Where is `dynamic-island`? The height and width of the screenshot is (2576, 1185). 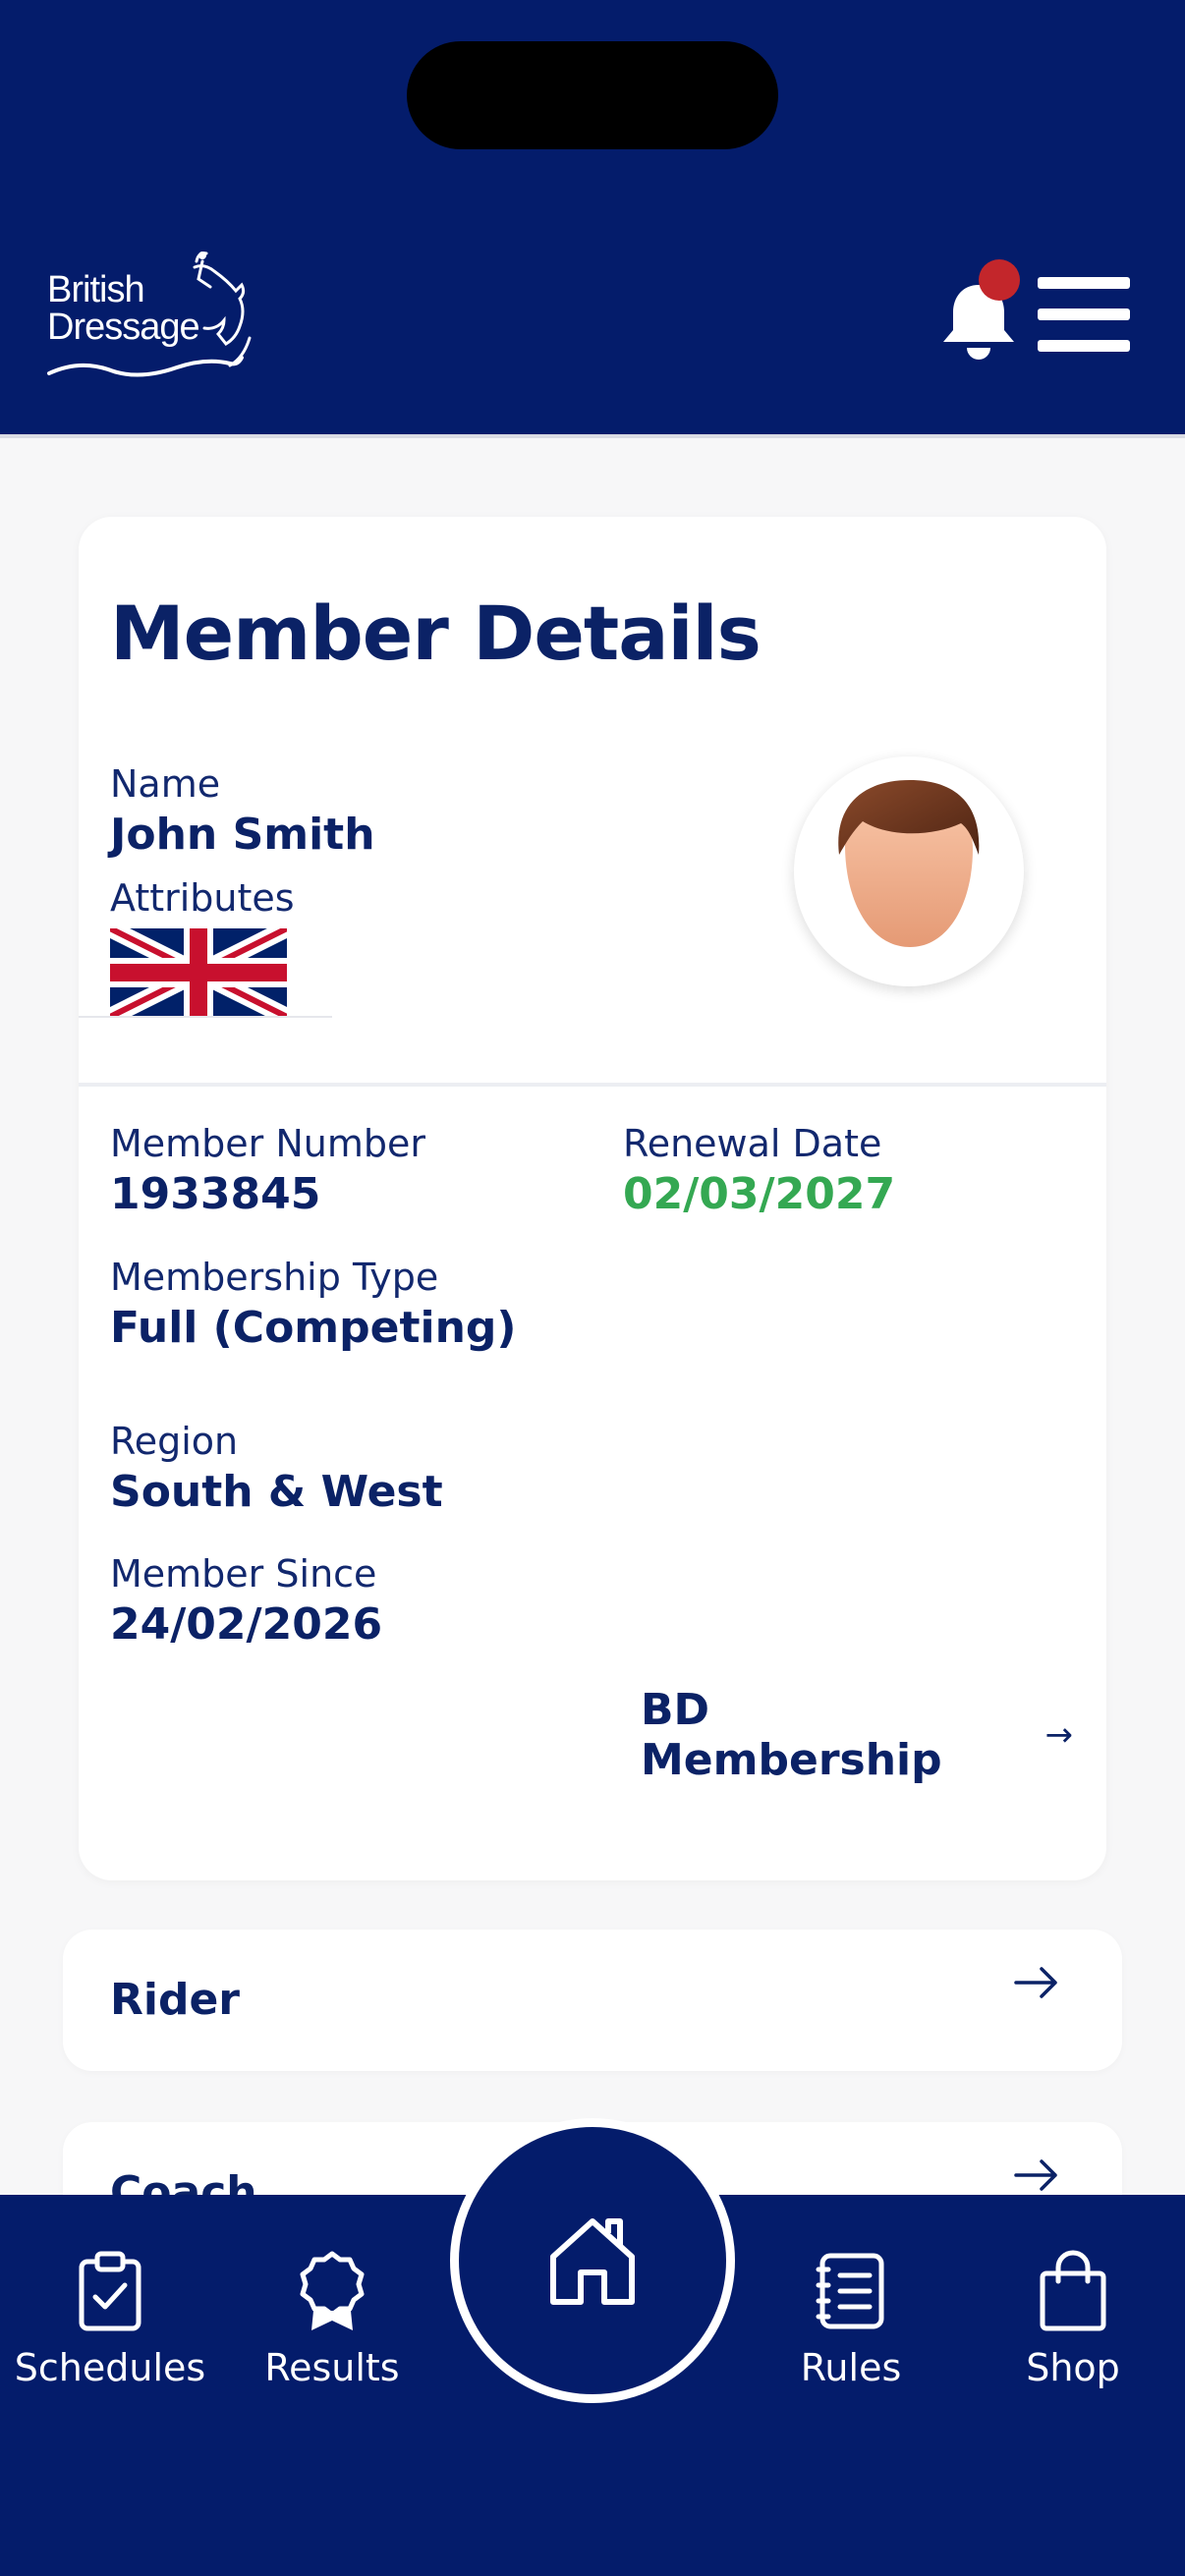
dynamic-island is located at coordinates (592, 95).